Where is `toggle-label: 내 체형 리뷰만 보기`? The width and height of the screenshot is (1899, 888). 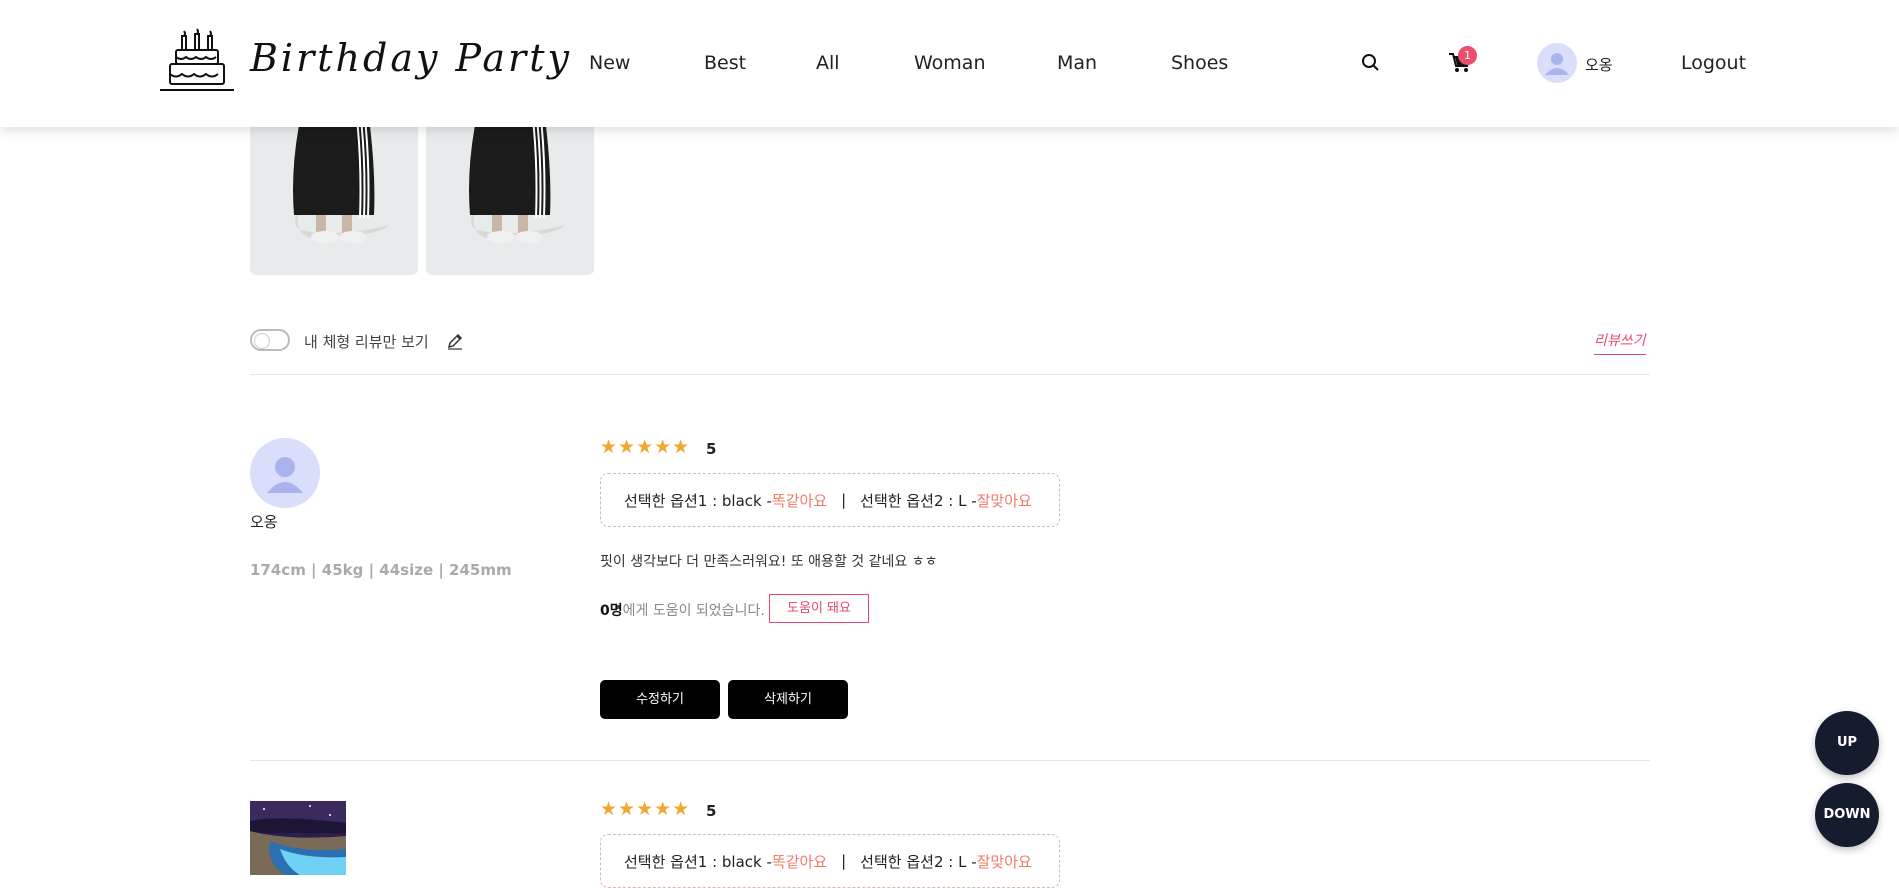 toggle-label: 내 체형 리뷰만 보기 is located at coordinates (366, 342).